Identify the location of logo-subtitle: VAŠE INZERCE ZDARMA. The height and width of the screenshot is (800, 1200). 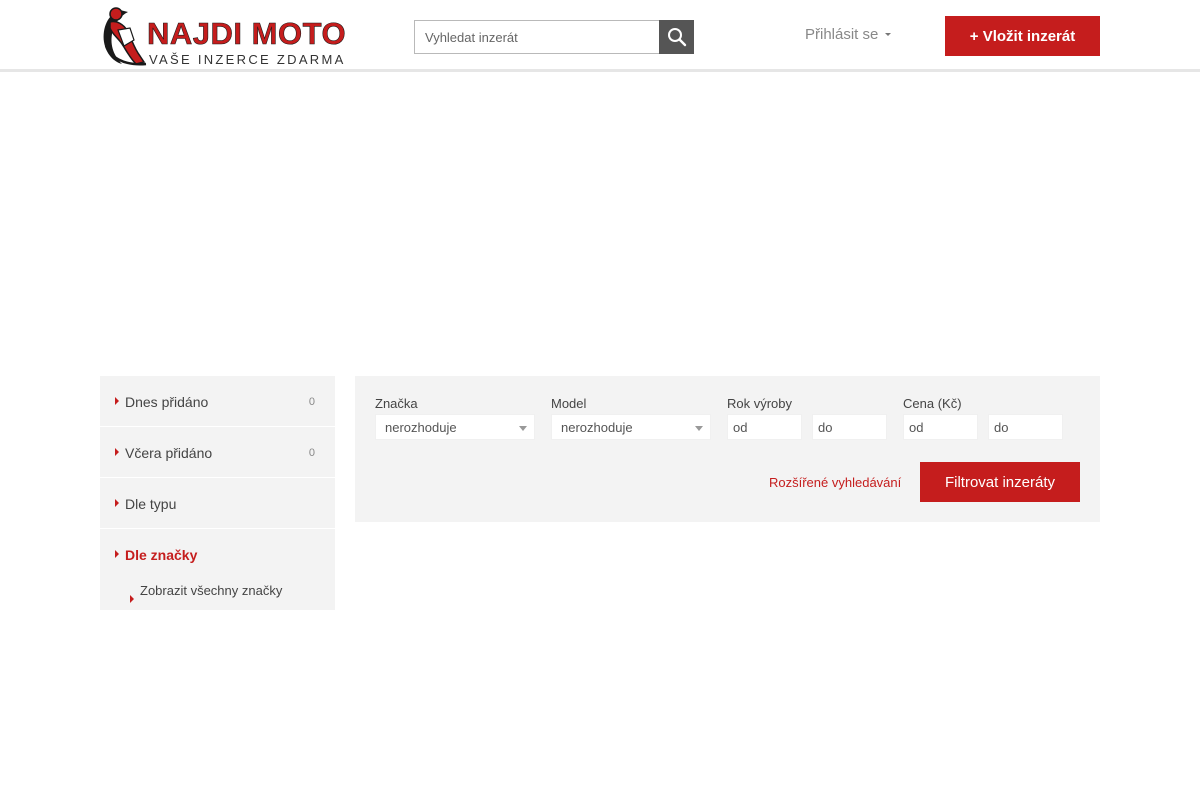
(247, 59).